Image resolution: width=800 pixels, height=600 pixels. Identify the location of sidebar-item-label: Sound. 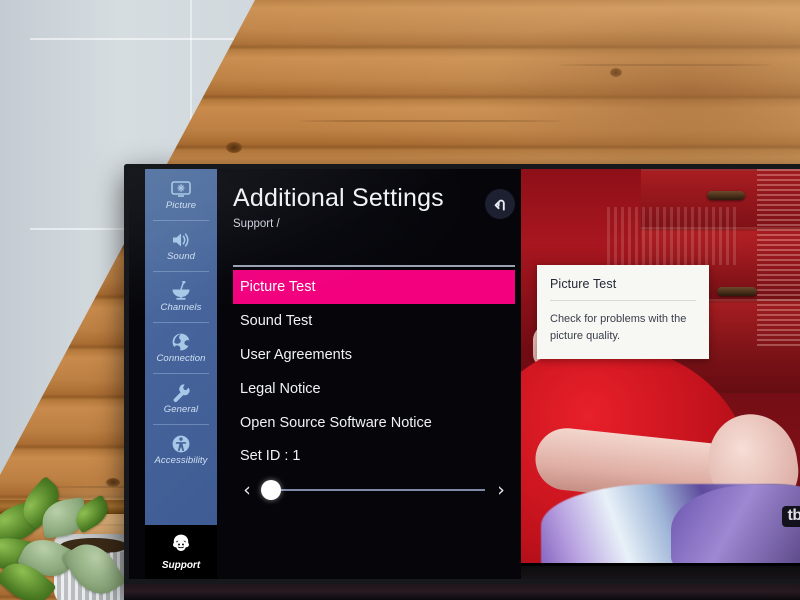
(181, 256).